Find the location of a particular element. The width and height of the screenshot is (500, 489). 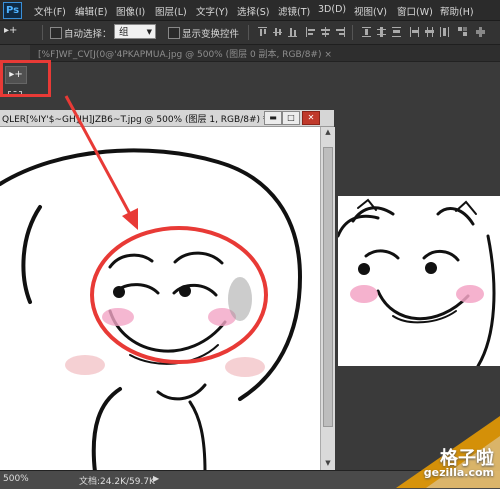

distribute-bottom-icon is located at coordinates (396, 32).